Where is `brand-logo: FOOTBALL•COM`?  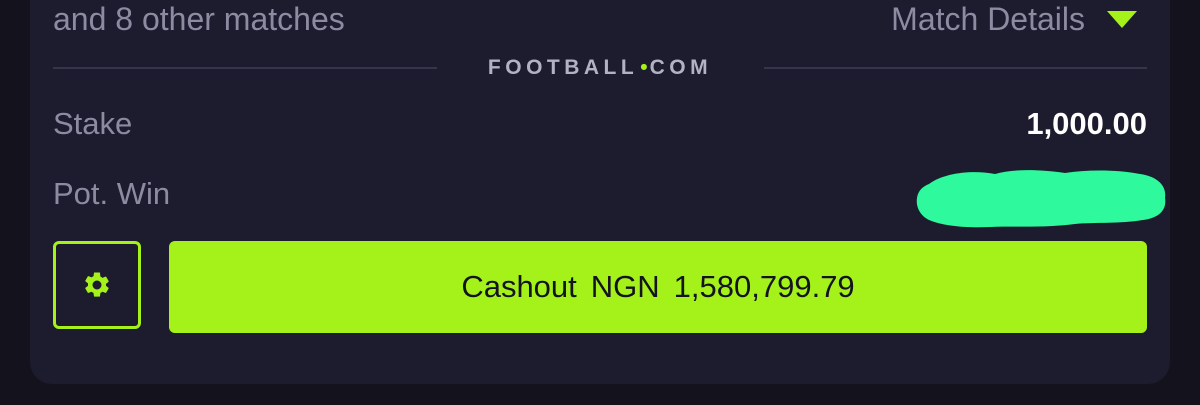
brand-logo: FOOTBALL•COM is located at coordinates (600, 68).